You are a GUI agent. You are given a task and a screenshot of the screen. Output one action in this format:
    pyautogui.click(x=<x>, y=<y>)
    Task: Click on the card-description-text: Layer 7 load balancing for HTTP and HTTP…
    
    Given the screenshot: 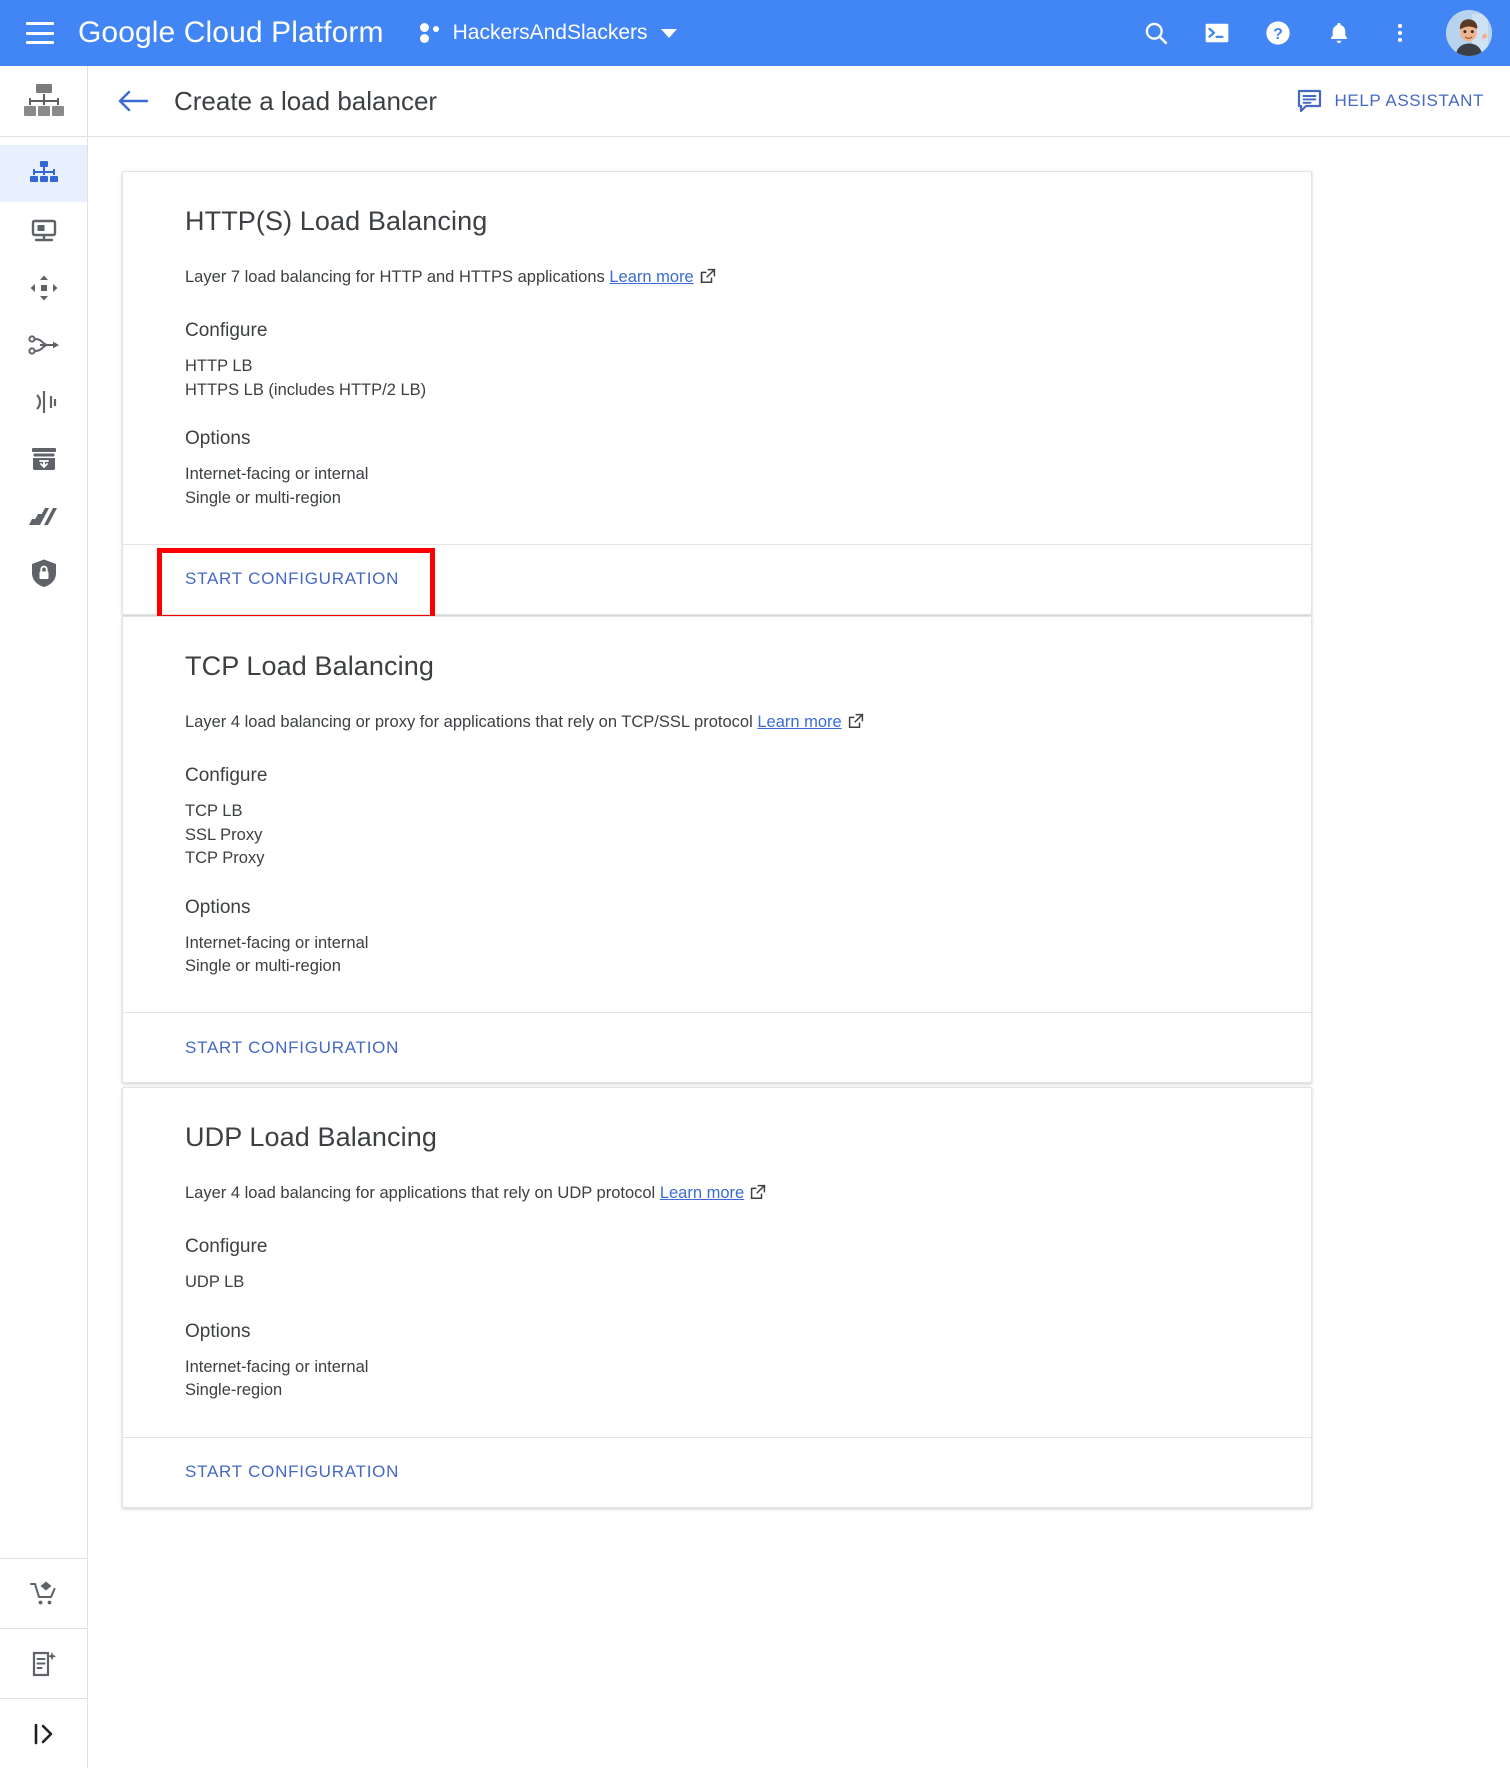 What is the action you would take?
    pyautogui.click(x=395, y=277)
    